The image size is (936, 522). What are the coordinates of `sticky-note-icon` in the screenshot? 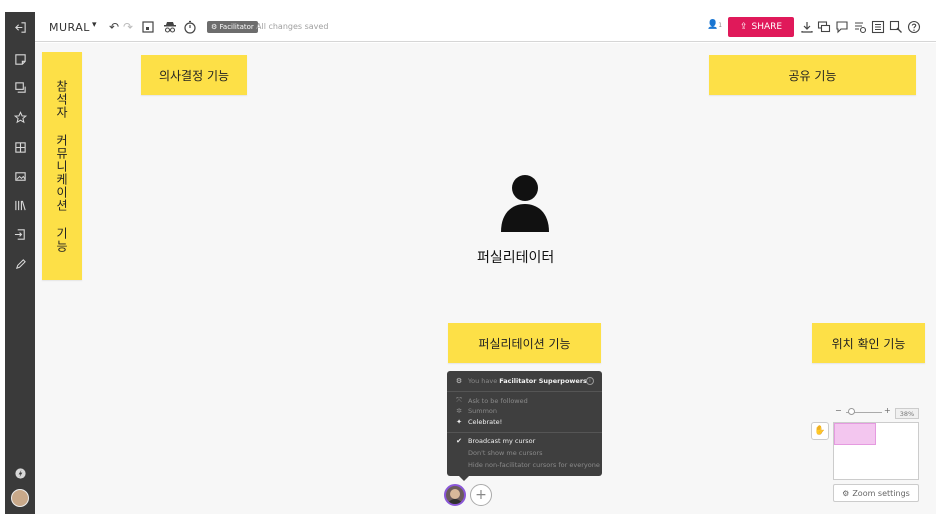 It's located at (20, 59).